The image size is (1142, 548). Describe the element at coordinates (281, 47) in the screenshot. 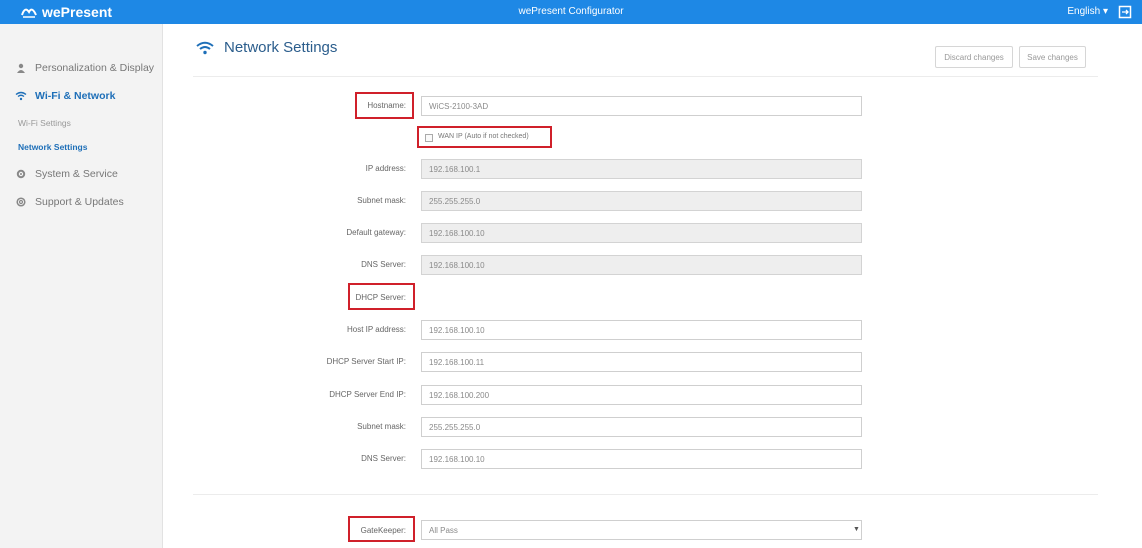

I see `page-title-text: Network Settings` at that location.